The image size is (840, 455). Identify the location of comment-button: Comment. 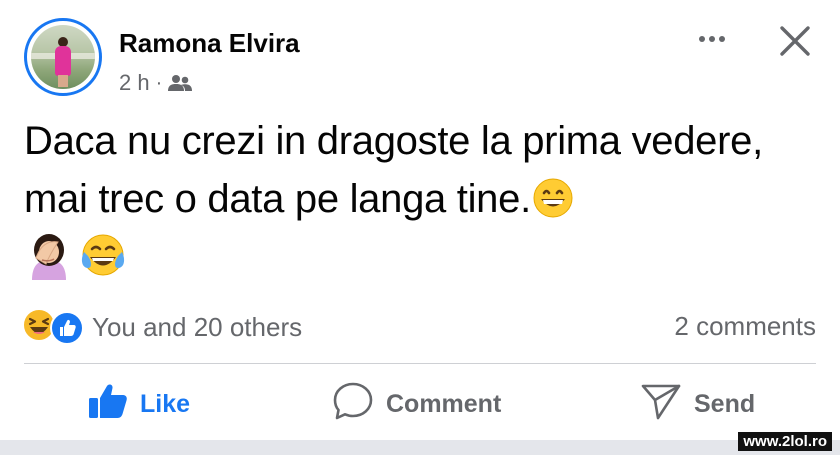
(416, 404).